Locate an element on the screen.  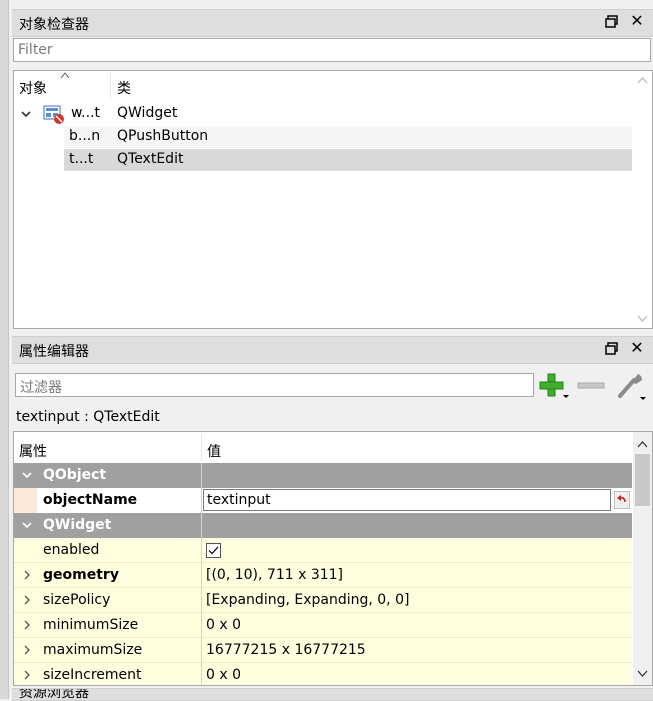
scrollbar-thumb is located at coordinates (642, 480).